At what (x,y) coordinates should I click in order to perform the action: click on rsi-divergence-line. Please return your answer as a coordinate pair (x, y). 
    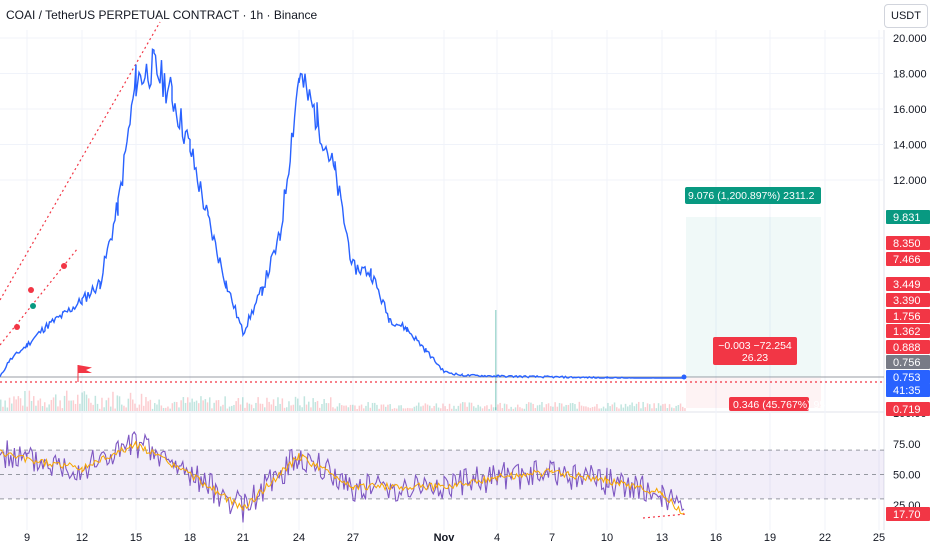
    Looking at the image, I should click on (664, 516).